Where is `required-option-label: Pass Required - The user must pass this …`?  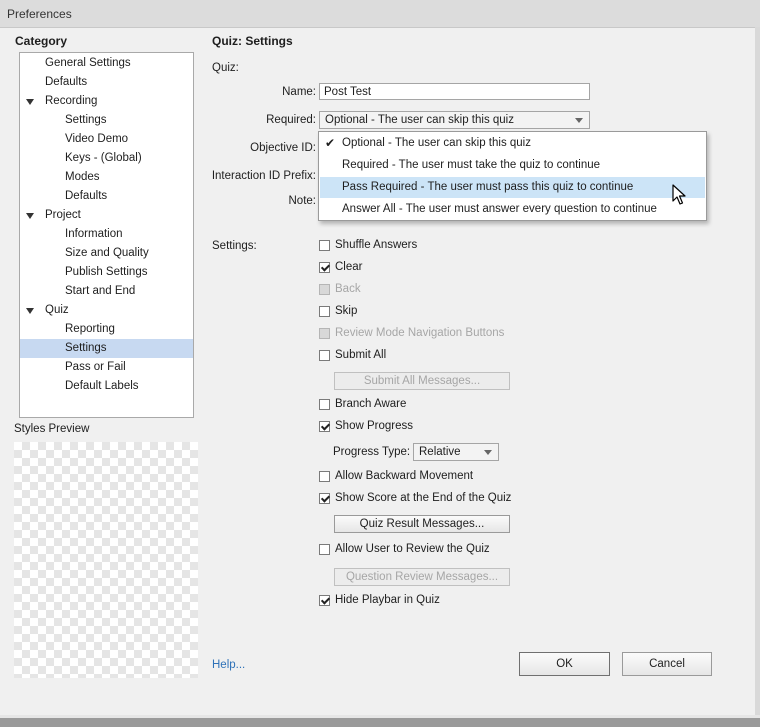
required-option-label: Pass Required - The user must pass this … is located at coordinates (488, 187).